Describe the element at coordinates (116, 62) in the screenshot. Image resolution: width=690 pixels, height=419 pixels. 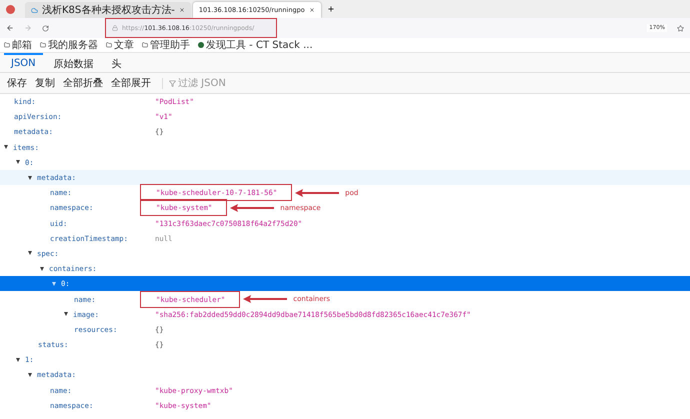
I see `viewer-tab: 头` at that location.